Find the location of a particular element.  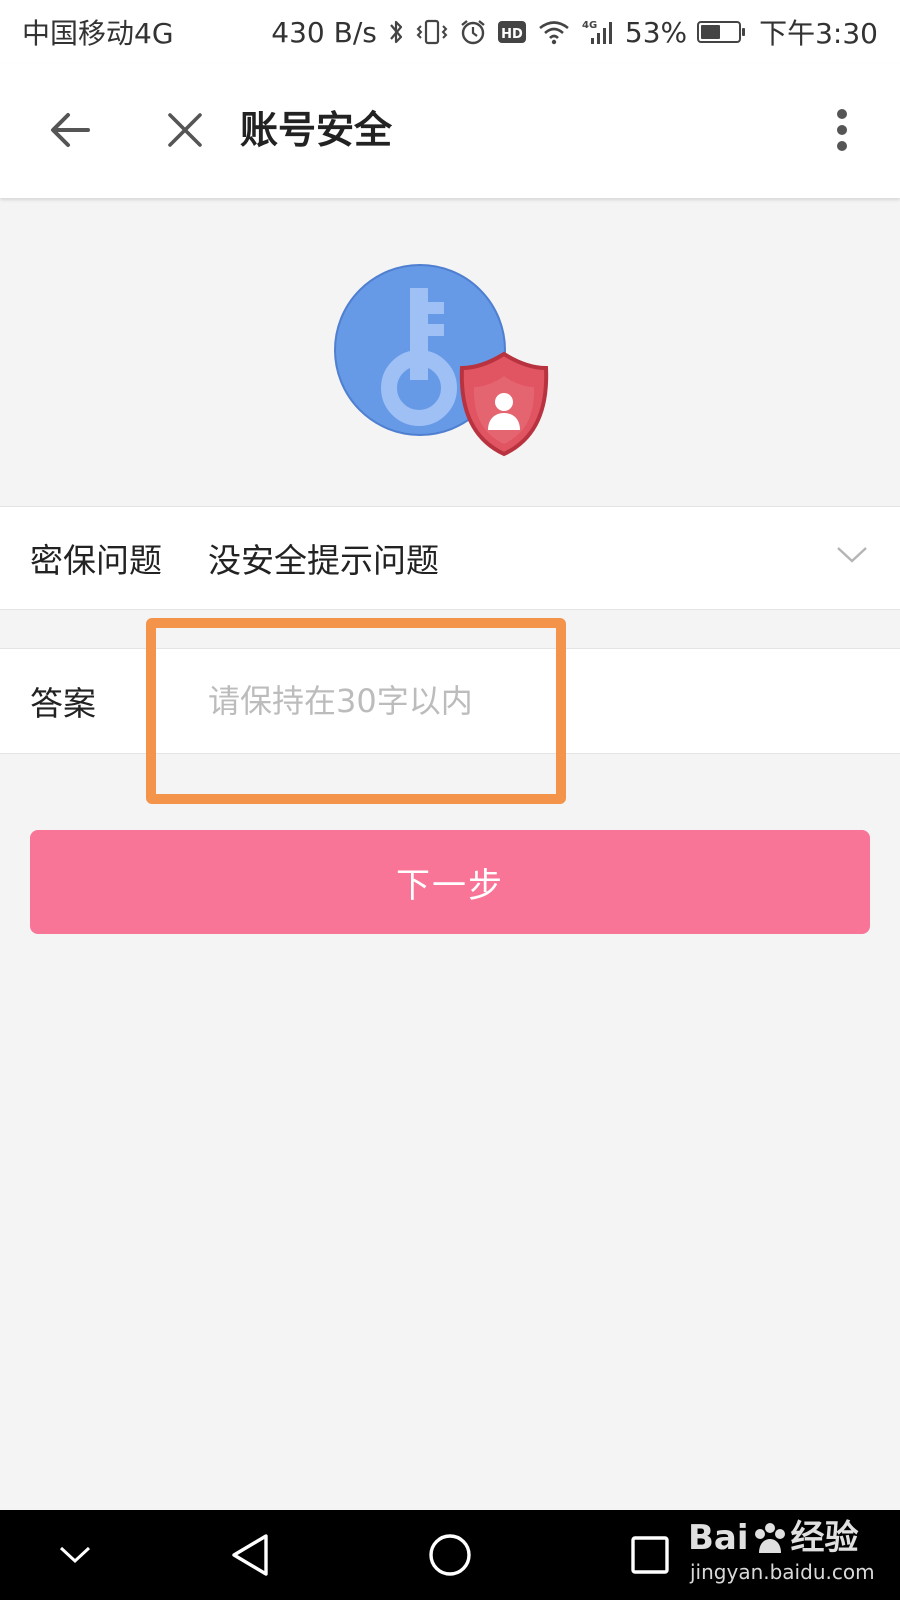

question-value: 没安全提示问题 is located at coordinates (323, 560).